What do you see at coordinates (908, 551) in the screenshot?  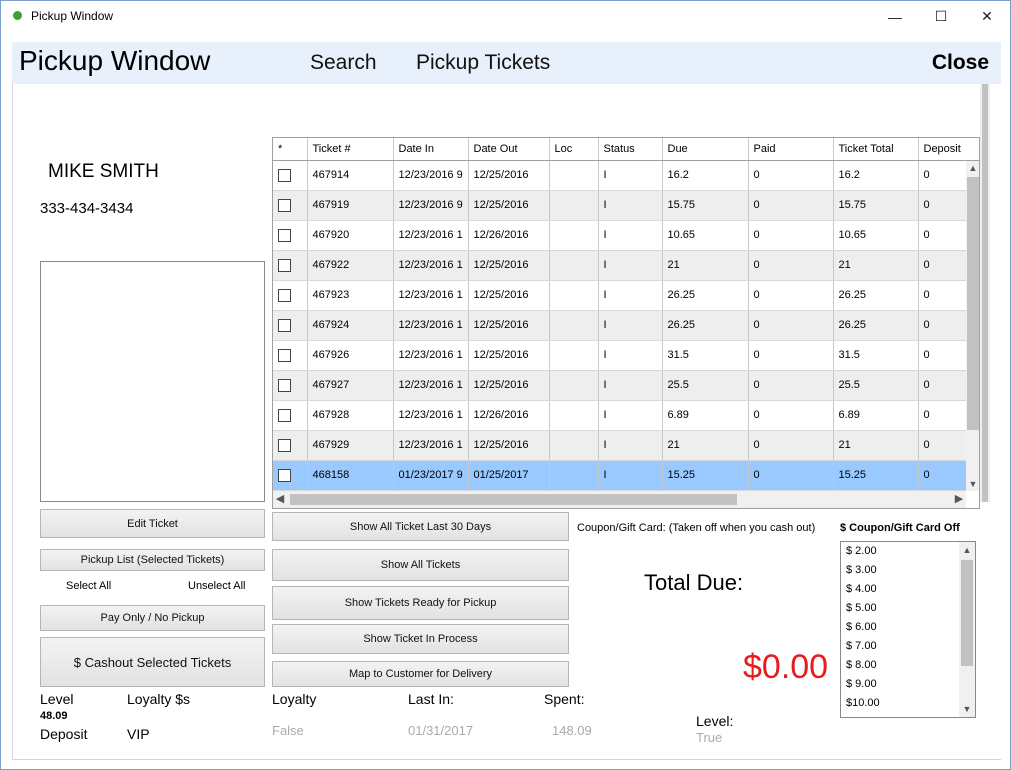 I see `coupon-list-item: $ 2.00` at bounding box center [908, 551].